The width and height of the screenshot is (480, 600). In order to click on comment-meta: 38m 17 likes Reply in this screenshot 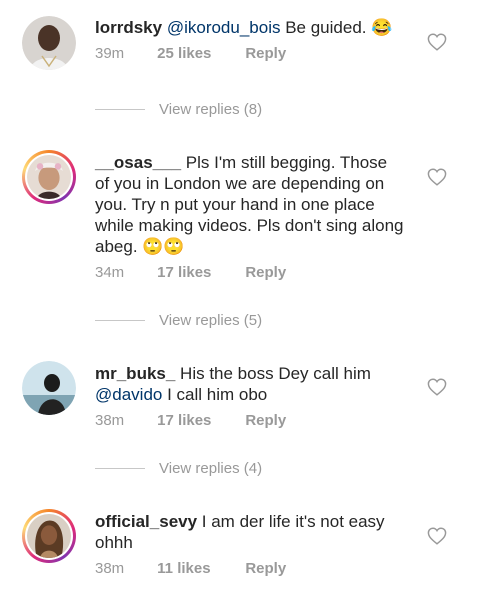, I will do `click(190, 420)`.